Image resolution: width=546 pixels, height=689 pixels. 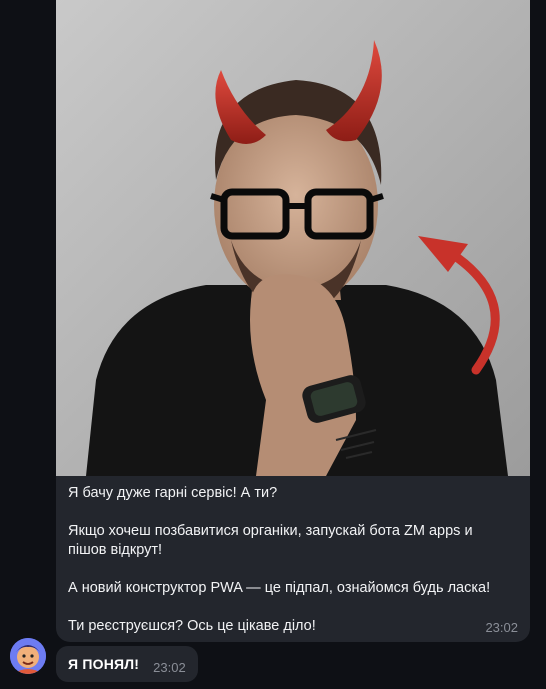 What do you see at coordinates (173, 493) in the screenshot?
I see `message-paragraph-1: Я бачу дуже гарні сервіс! А ти?` at bounding box center [173, 493].